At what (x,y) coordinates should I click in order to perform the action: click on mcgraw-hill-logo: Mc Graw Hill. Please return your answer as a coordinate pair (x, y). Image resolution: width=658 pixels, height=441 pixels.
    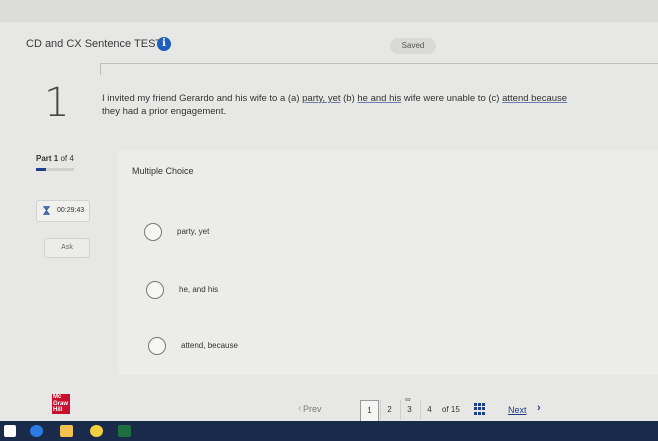
    Looking at the image, I should click on (61, 404).